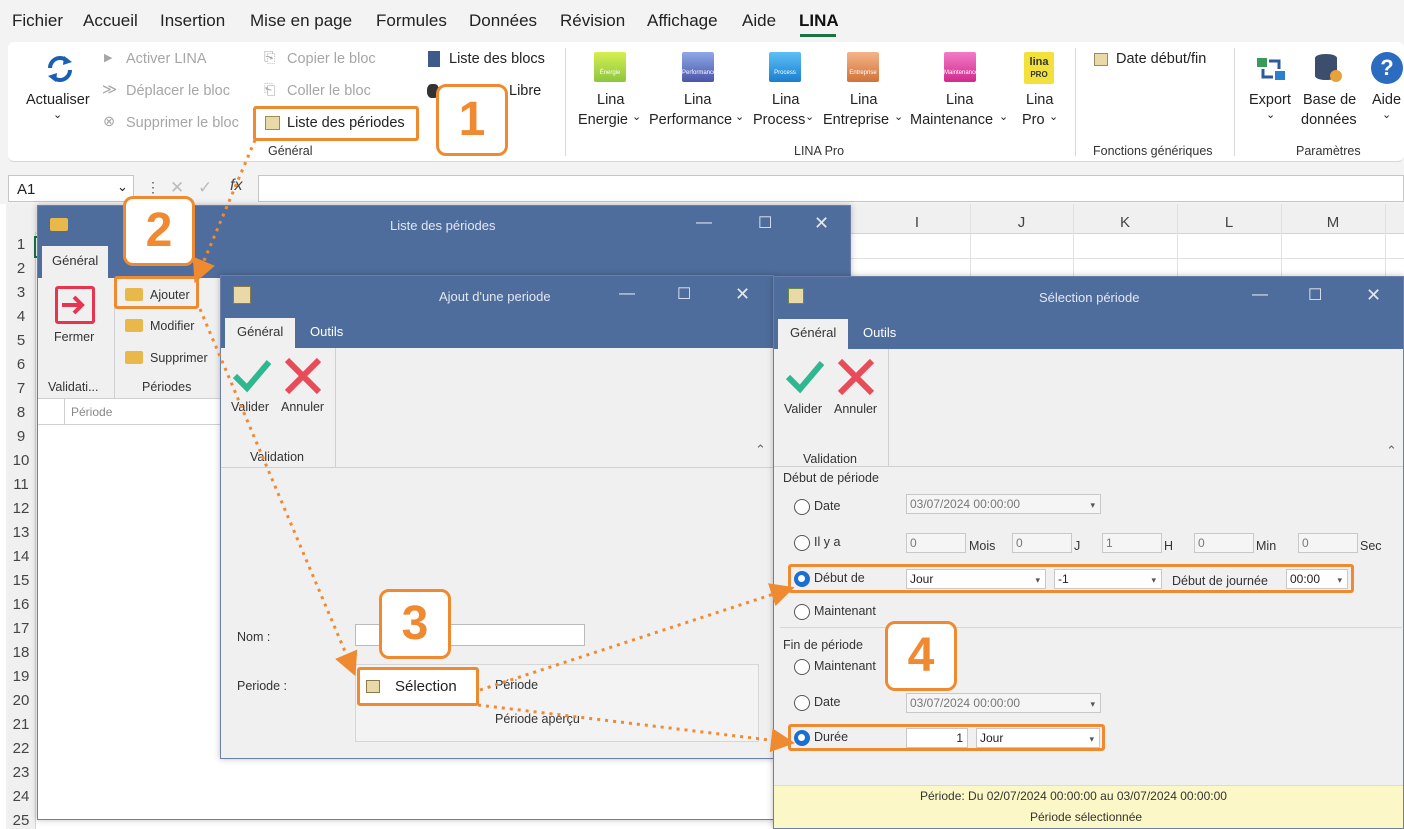 The image size is (1404, 829). What do you see at coordinates (921, 656) in the screenshot?
I see `callout-4: 4` at bounding box center [921, 656].